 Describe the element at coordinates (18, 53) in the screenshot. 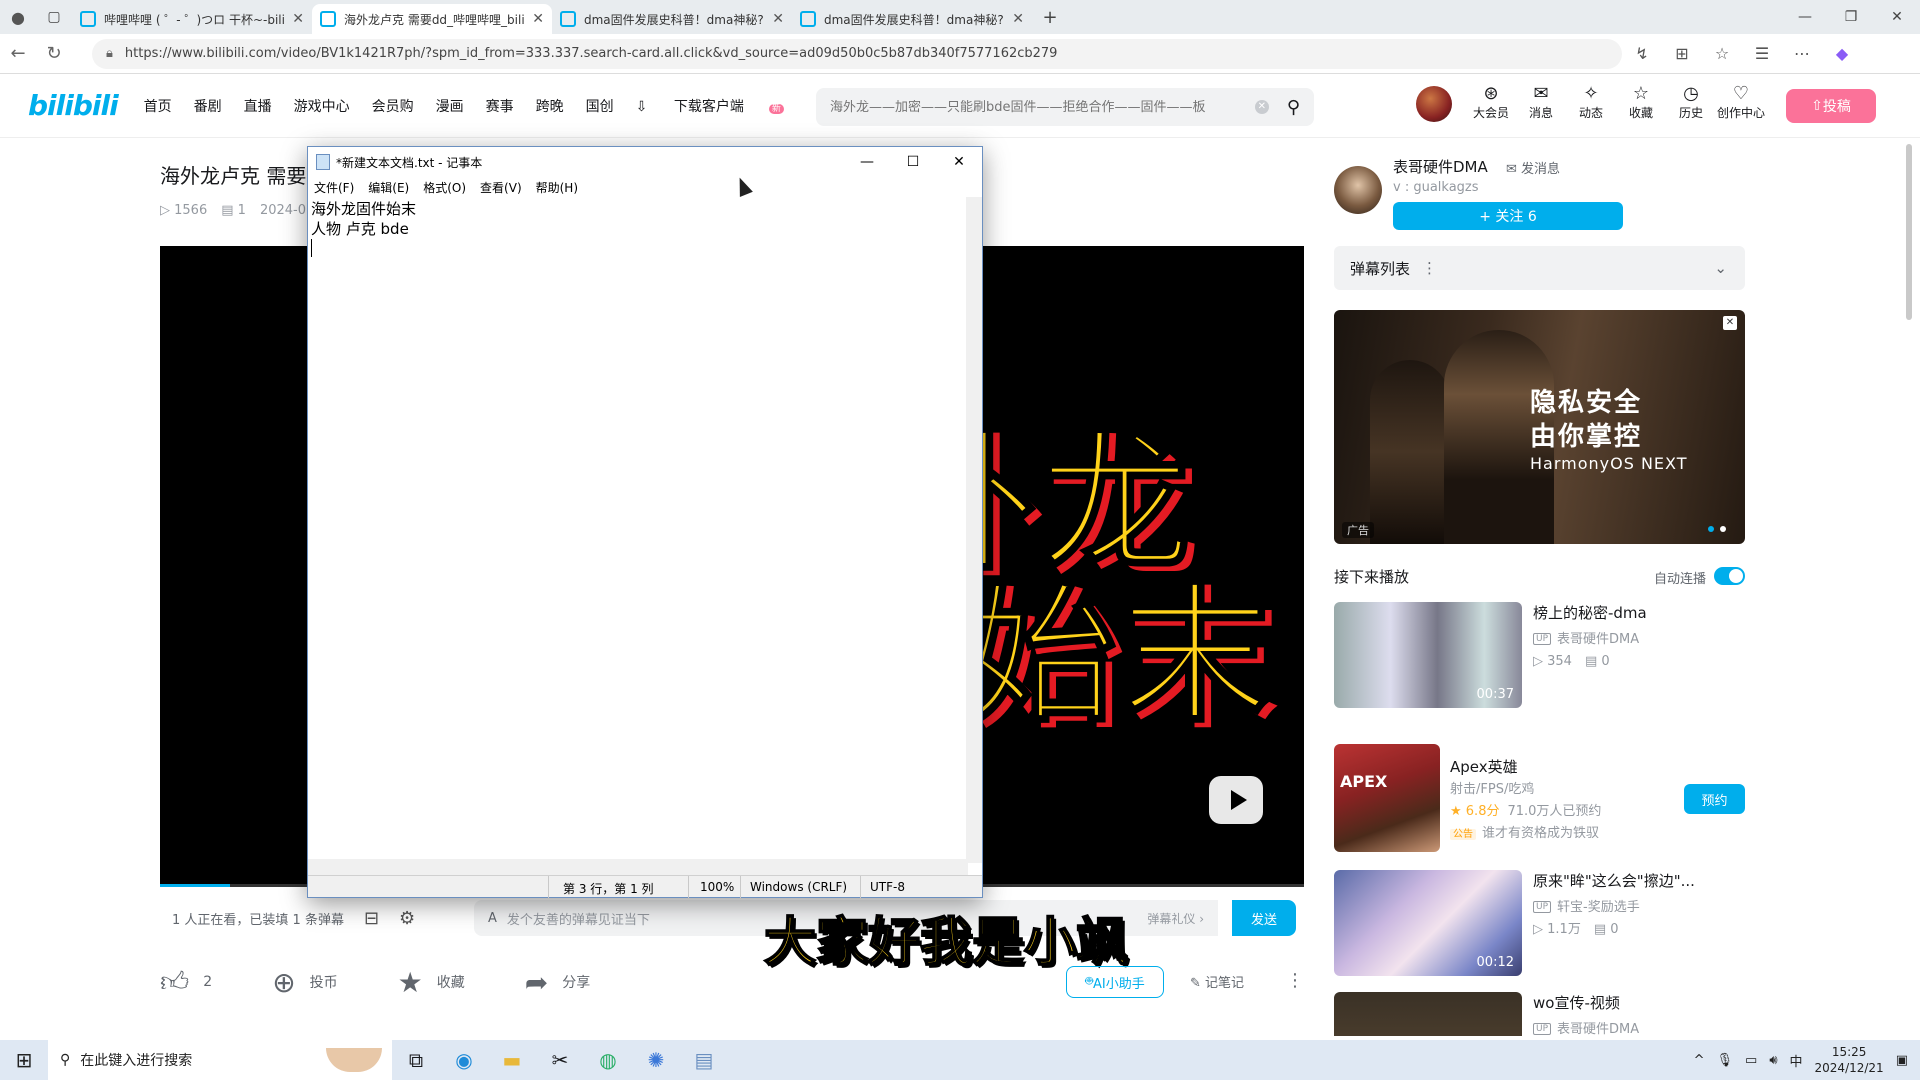

I see `back-icon: ←` at that location.